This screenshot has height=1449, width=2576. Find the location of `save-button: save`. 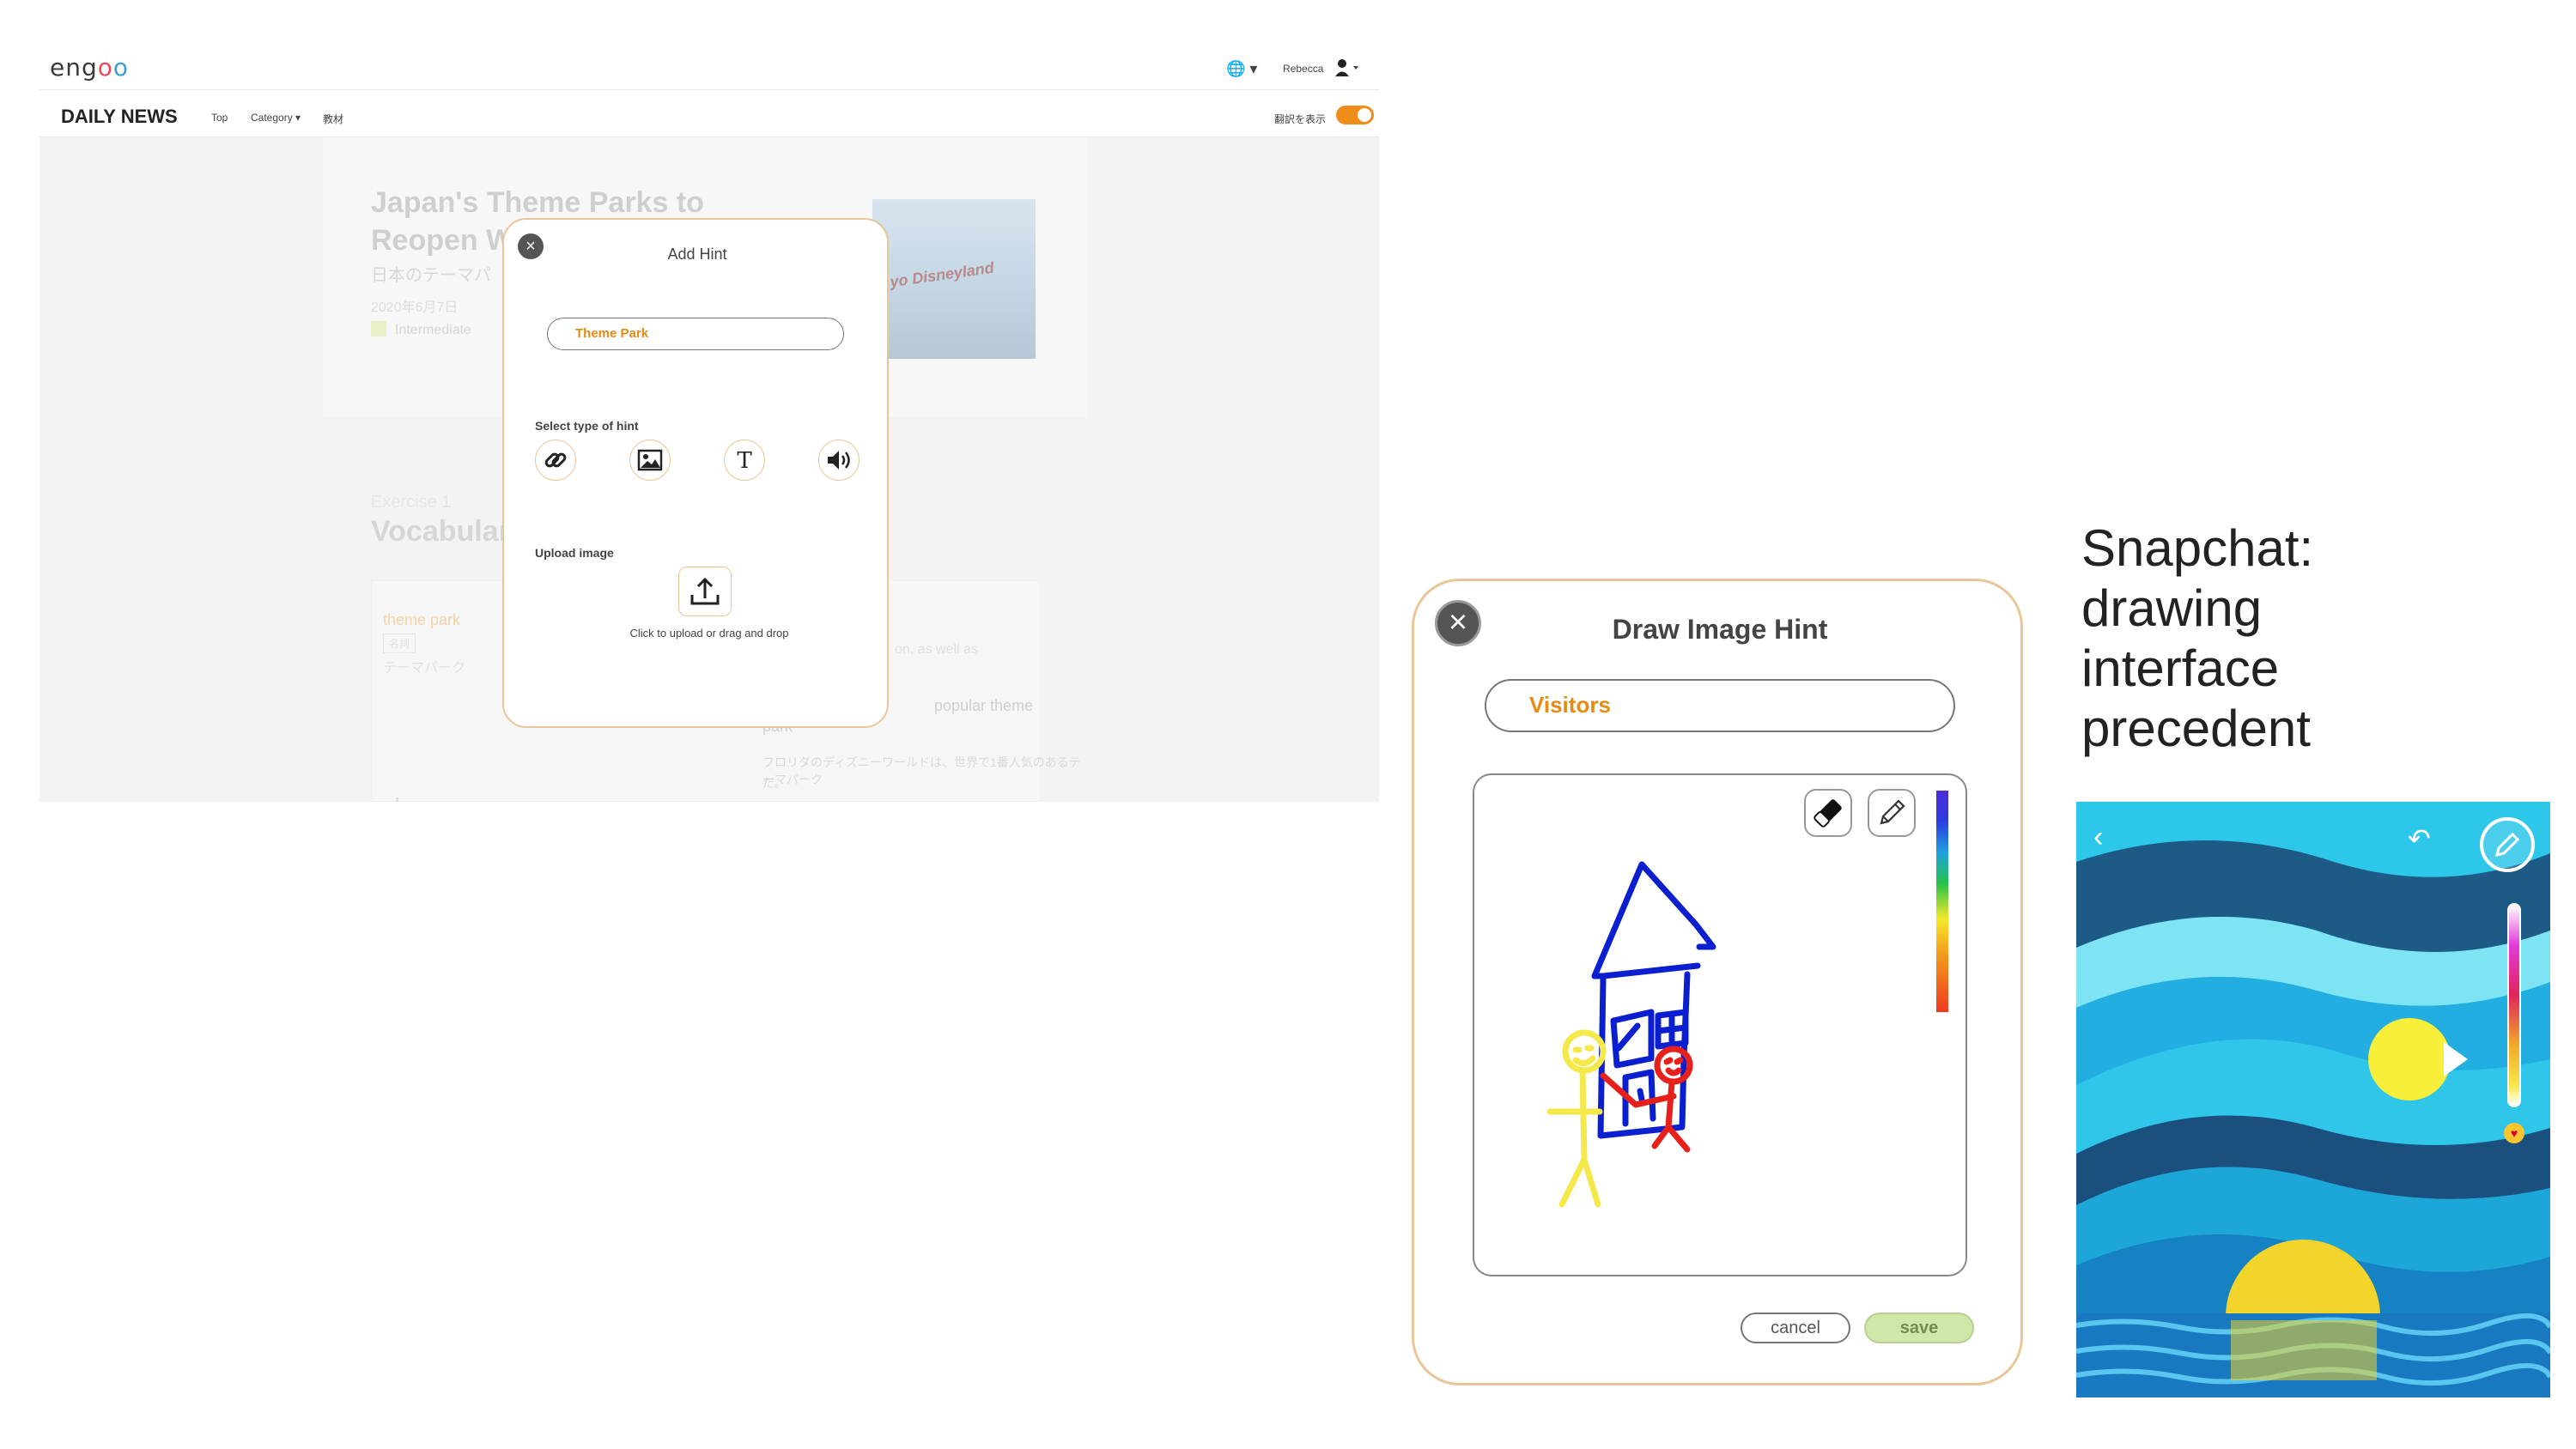

save-button: save is located at coordinates (1919, 1328).